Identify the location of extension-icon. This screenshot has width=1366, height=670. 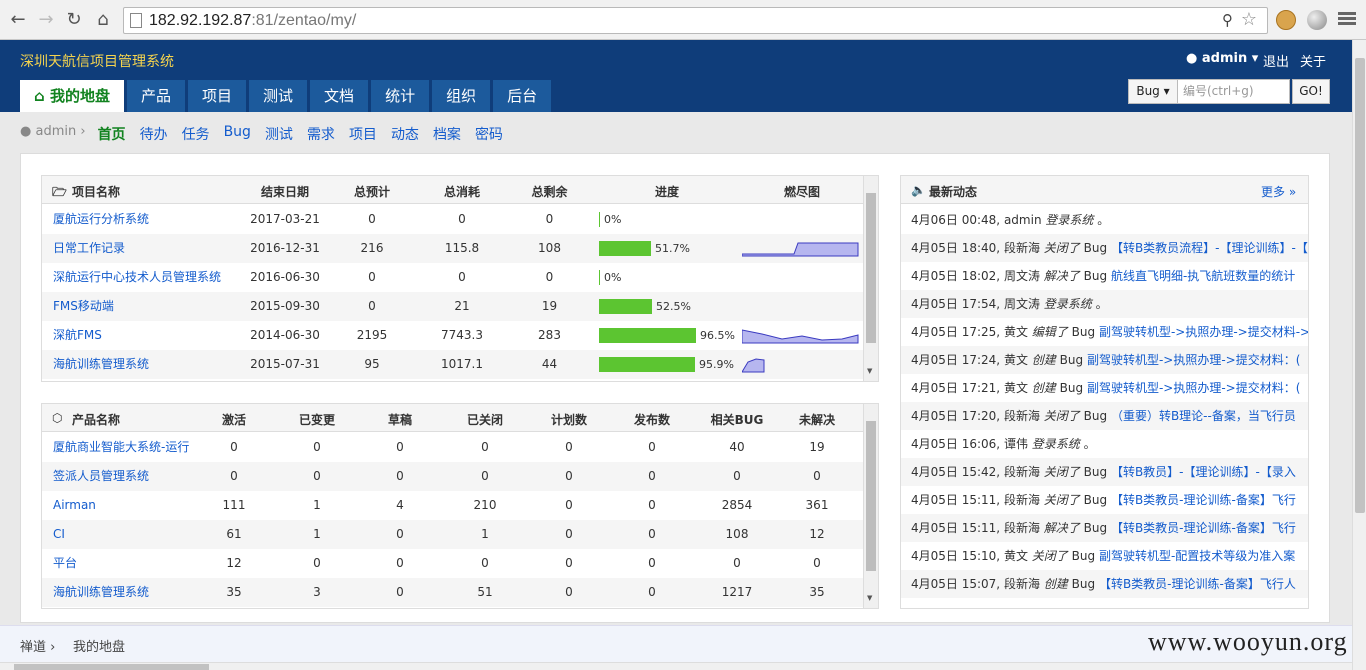
(1317, 20).